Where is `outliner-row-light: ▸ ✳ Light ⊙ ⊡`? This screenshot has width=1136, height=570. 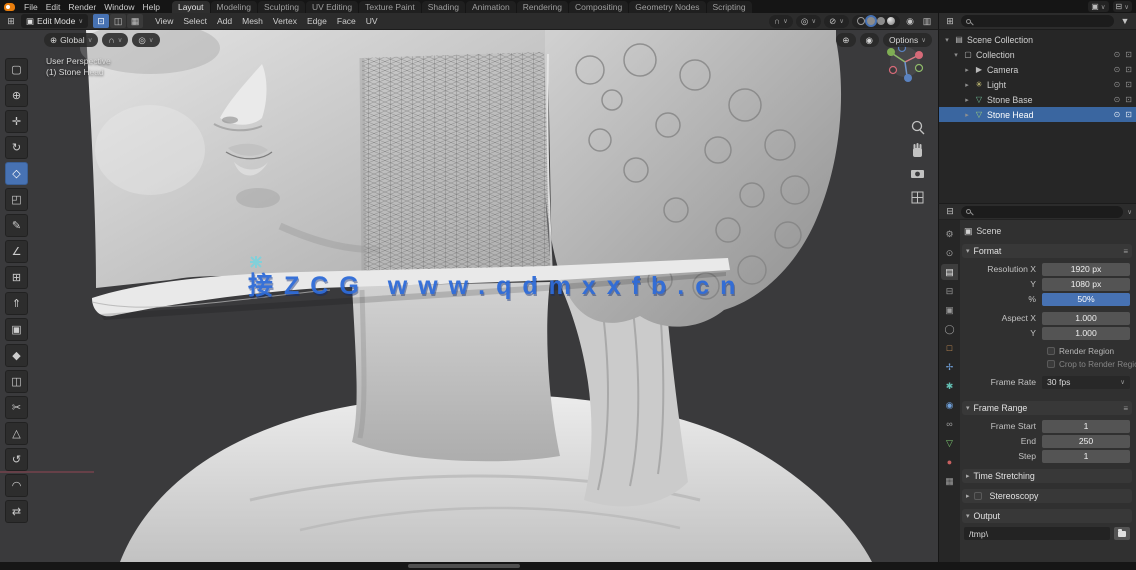
outliner-row-light: ▸ ✳ Light ⊙ ⊡ is located at coordinates (1037, 84).